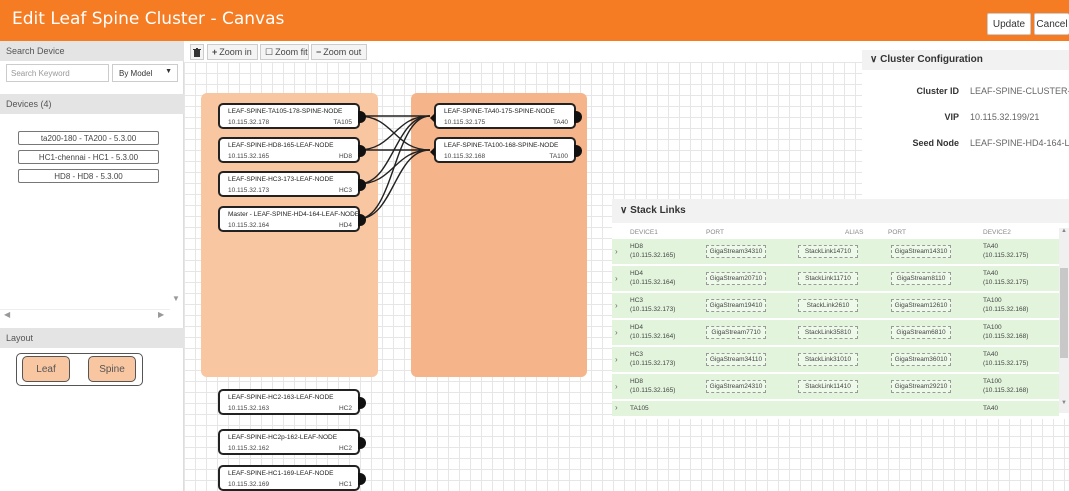 Image resolution: width=1069 pixels, height=491 pixels. What do you see at coordinates (653, 309) in the screenshot?
I see `device1-ip: (10.115.32.173)` at bounding box center [653, 309].